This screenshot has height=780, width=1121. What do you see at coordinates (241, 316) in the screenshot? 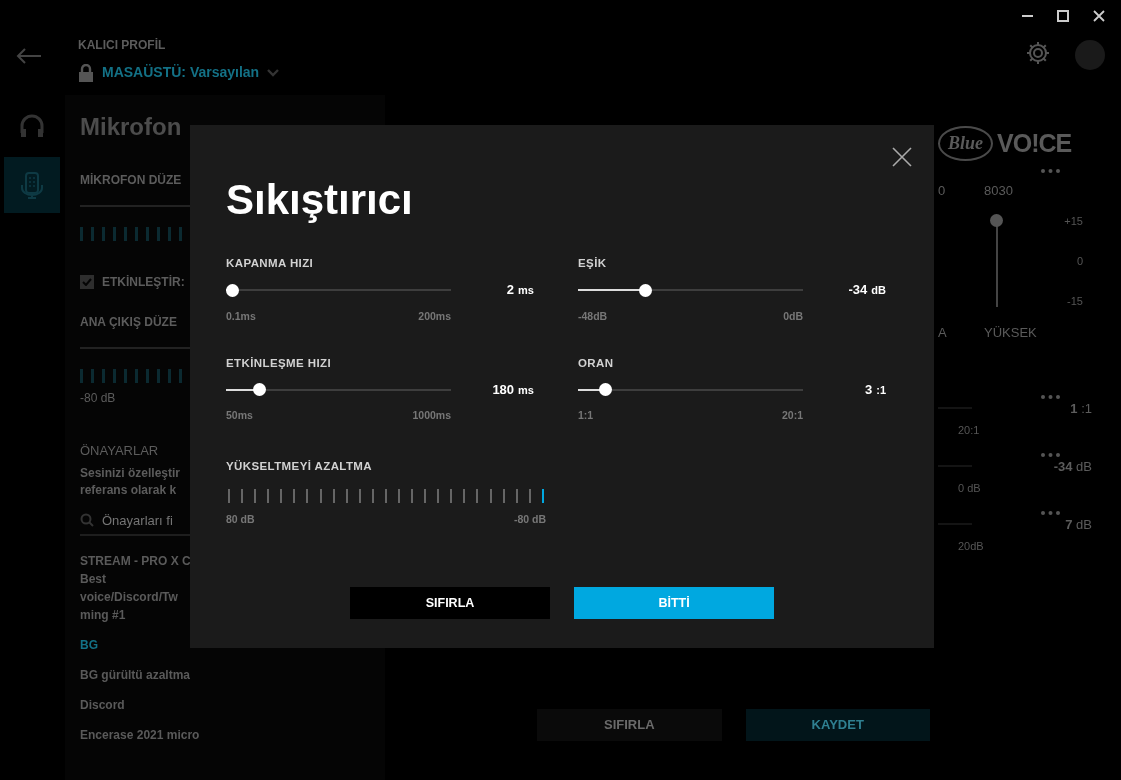
I see `range-min-label: 0.1ms` at bounding box center [241, 316].